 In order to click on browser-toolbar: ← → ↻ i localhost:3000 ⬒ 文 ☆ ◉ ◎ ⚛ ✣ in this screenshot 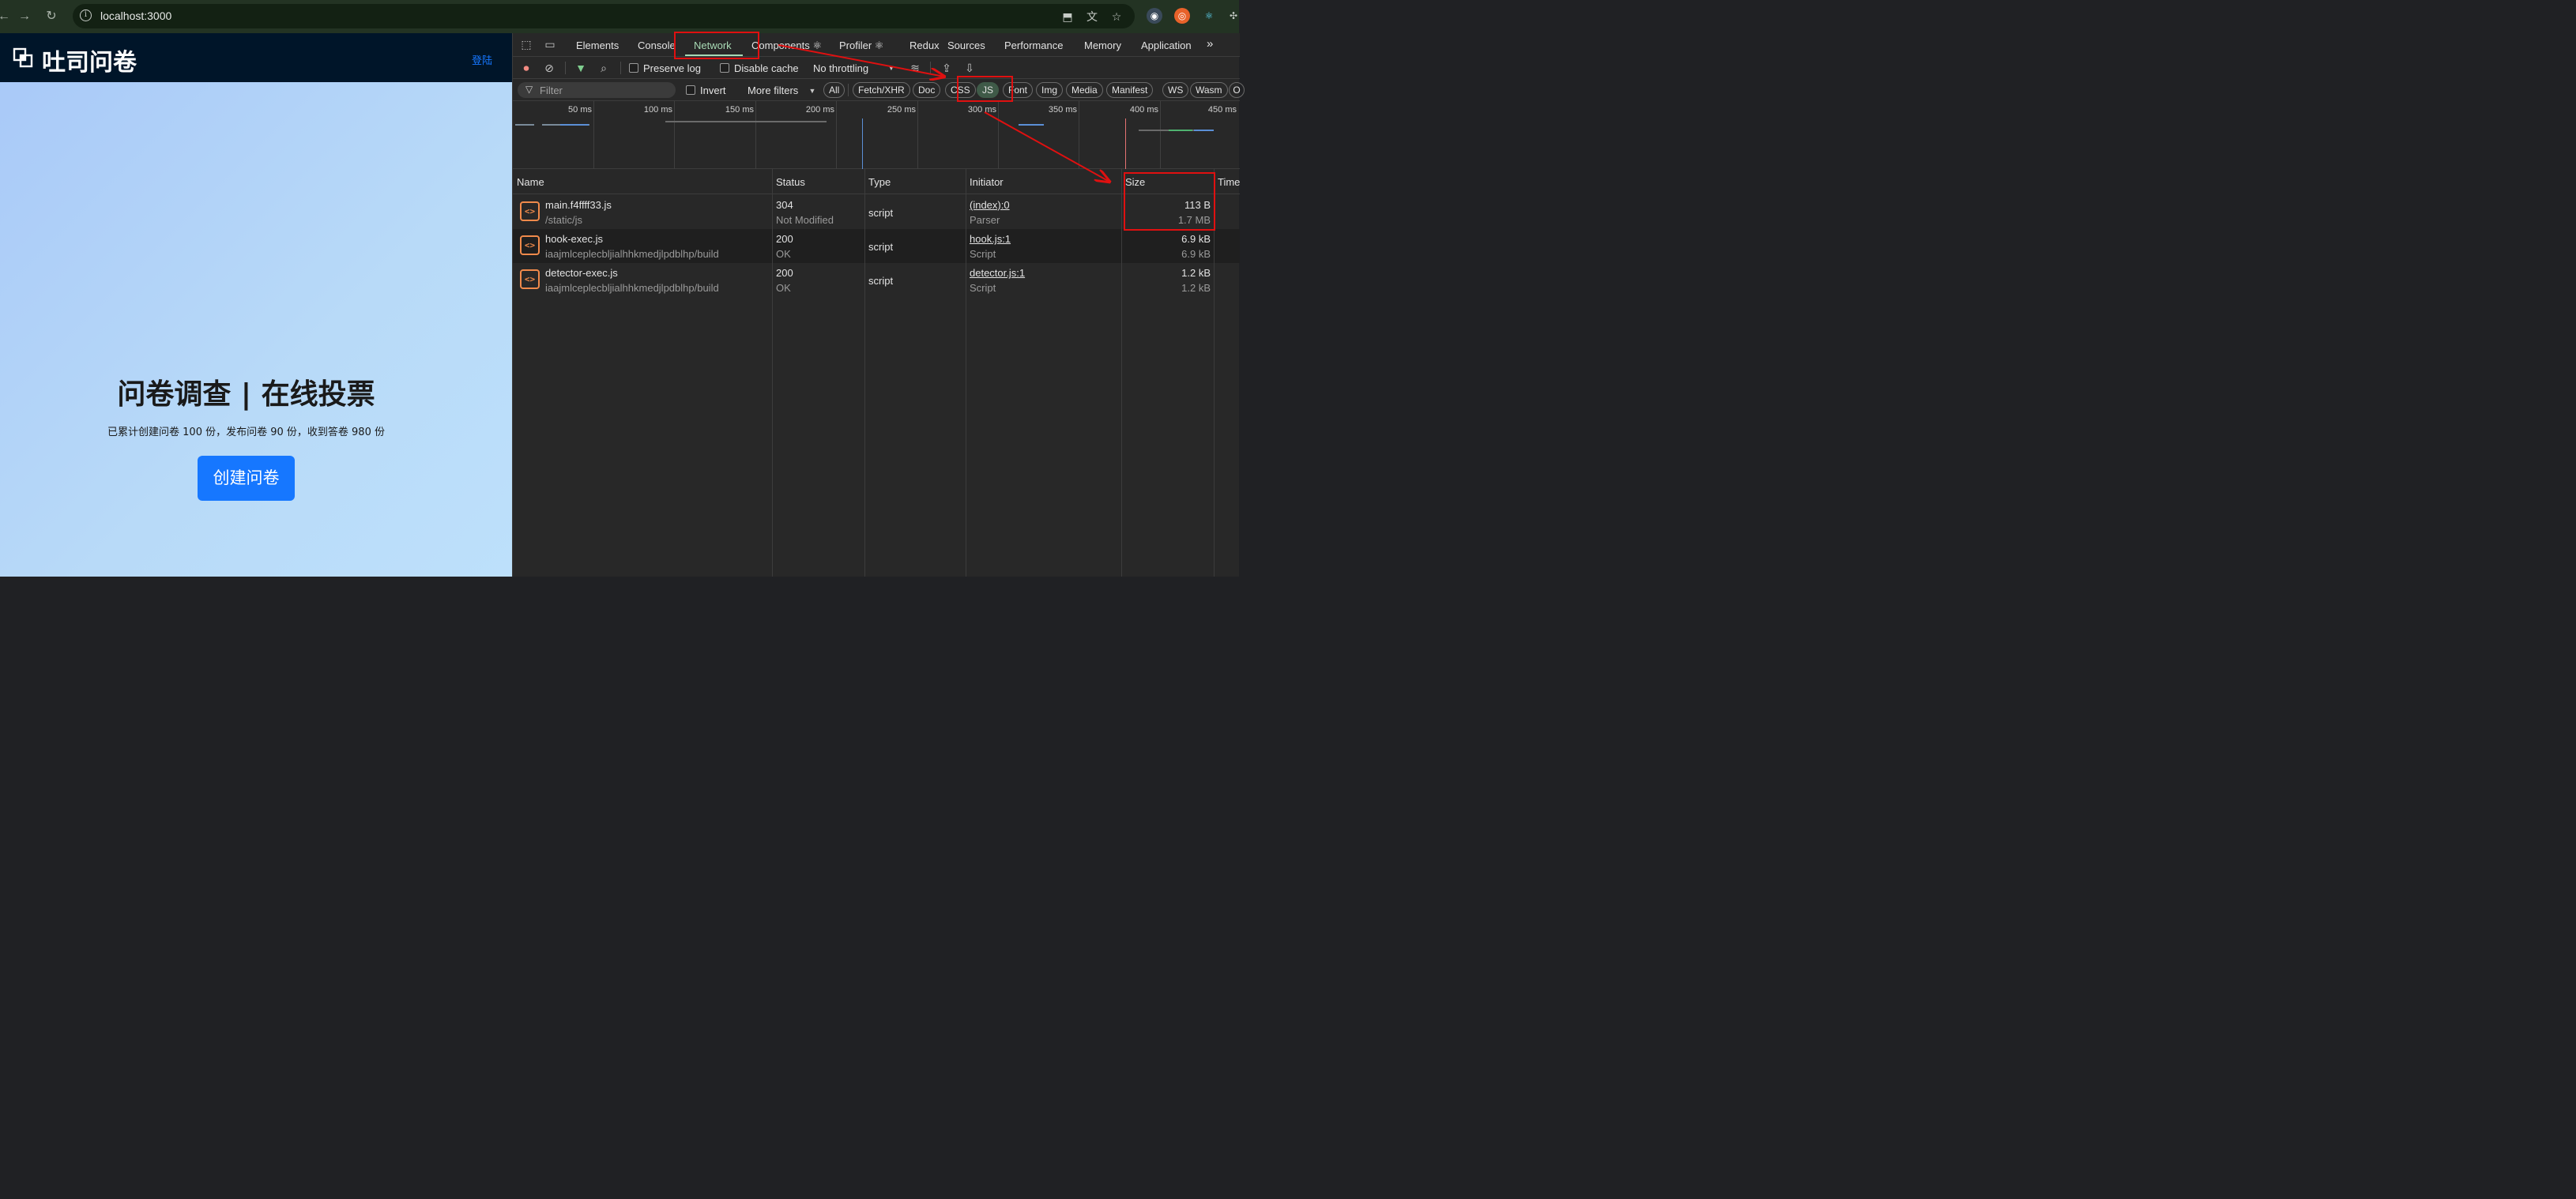, I will do `click(619, 16)`.